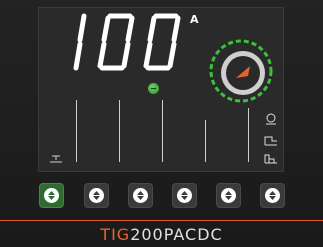 This screenshot has width=323, height=247. What do you see at coordinates (153, 88) in the screenshot?
I see `status-led` at bounding box center [153, 88].